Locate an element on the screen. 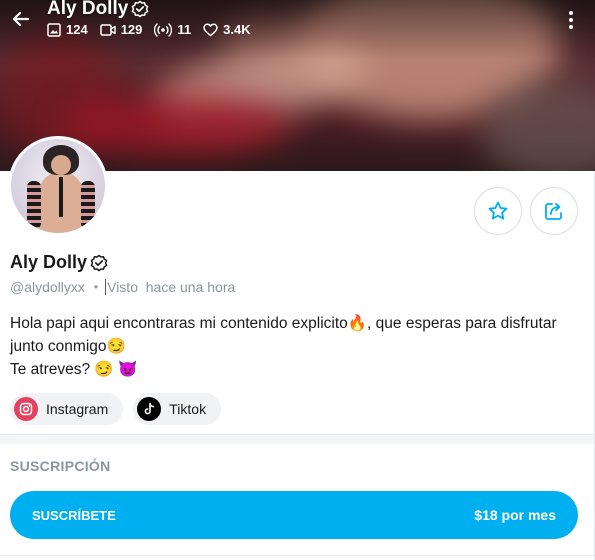  tiktok-label: Tiktok is located at coordinates (188, 409).